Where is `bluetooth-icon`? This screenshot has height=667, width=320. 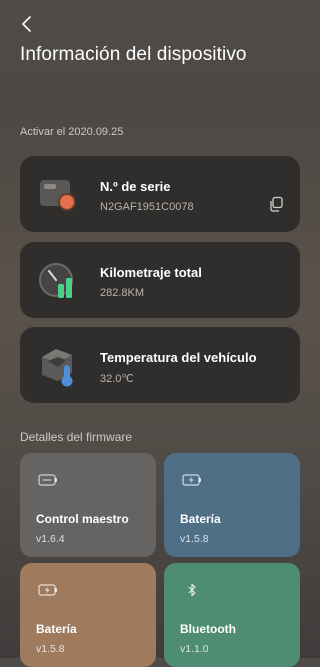 bluetooth-icon is located at coordinates (192, 590).